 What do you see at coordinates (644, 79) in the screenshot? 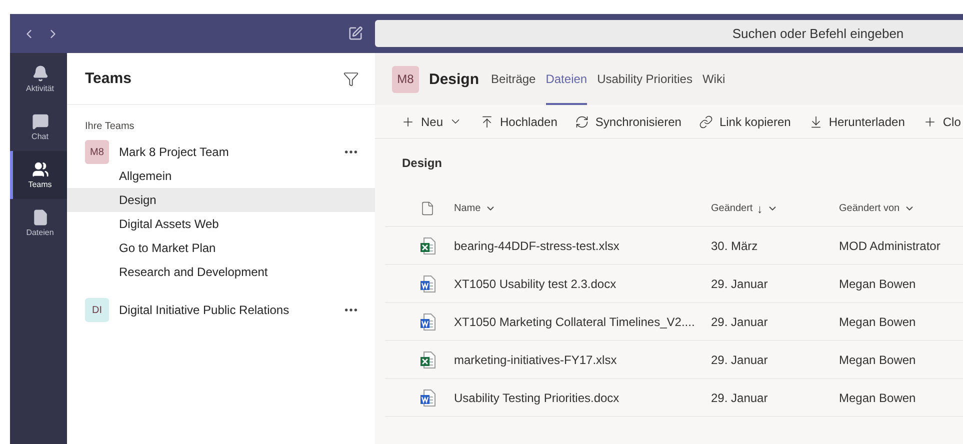
I see `tab: Usability Priorities` at bounding box center [644, 79].